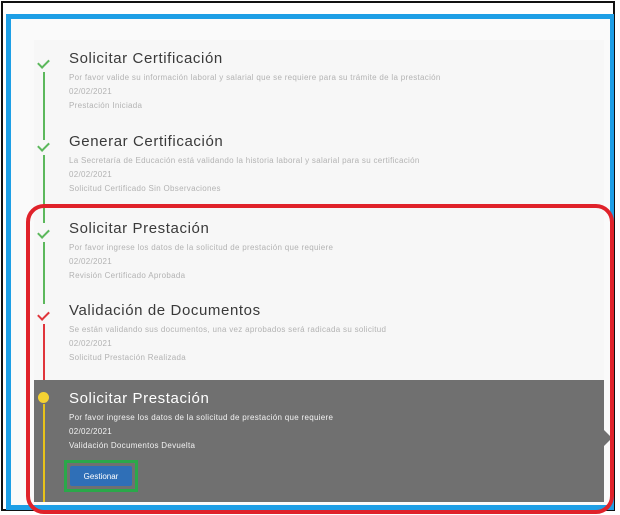 The image size is (620, 515). I want to click on step-status: Prestación Iniciada, so click(106, 105).